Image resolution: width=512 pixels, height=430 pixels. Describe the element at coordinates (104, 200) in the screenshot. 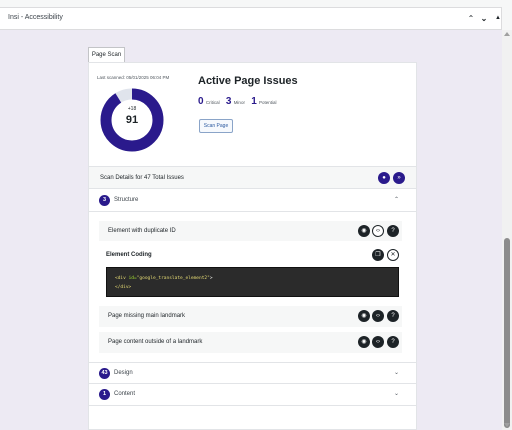

I see `section-count-badge: 3` at that location.